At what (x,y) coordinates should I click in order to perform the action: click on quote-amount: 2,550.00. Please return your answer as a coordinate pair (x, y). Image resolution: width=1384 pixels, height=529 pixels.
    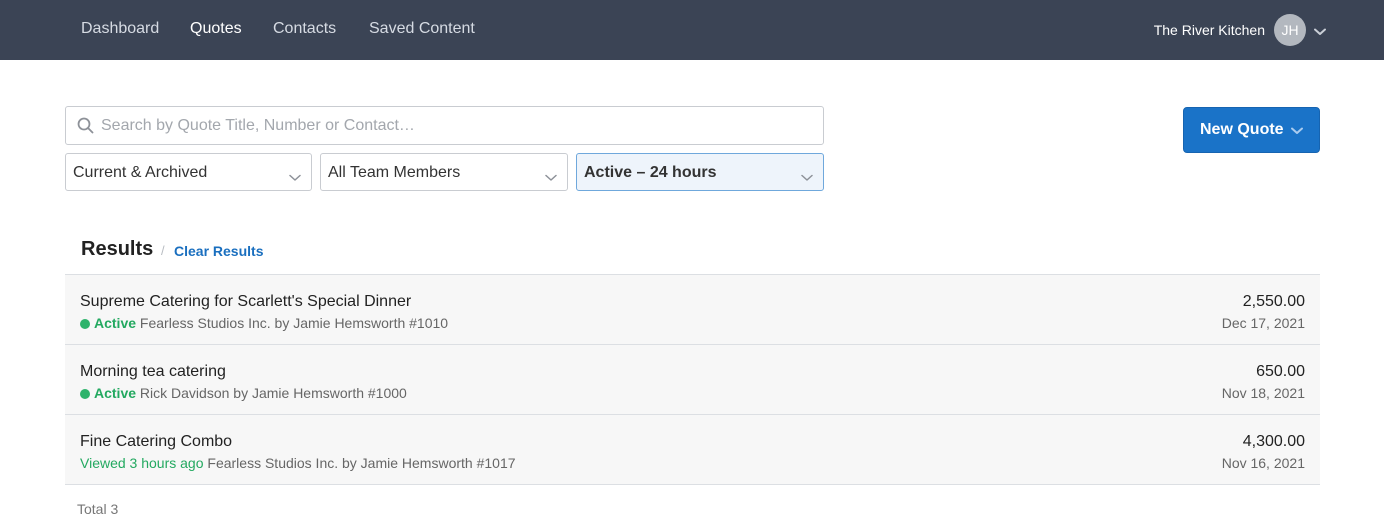
    Looking at the image, I should click on (1273, 301).